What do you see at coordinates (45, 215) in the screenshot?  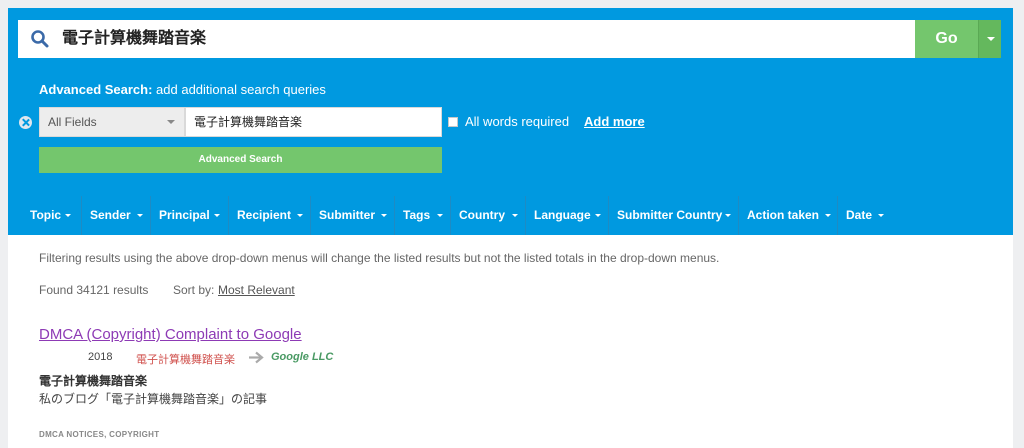 I see `filter-topic: Topic` at bounding box center [45, 215].